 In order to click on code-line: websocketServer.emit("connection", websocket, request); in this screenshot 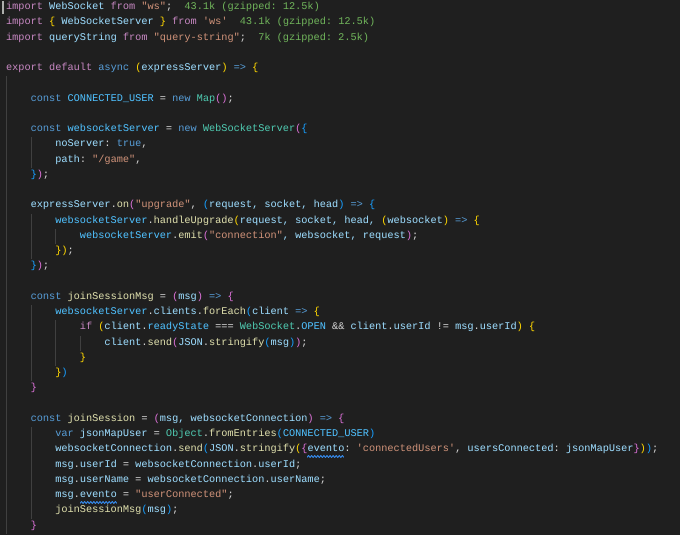, I will do `click(249, 236)`.